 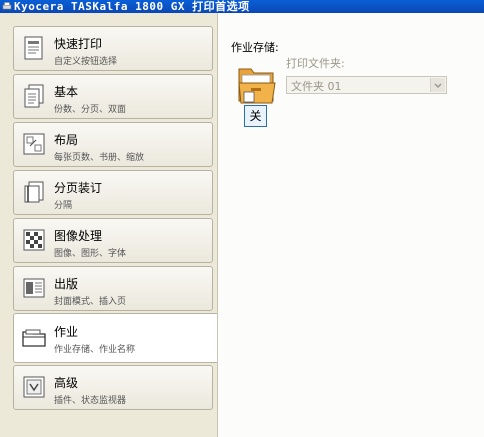 What do you see at coordinates (66, 383) in the screenshot?
I see `sidebar-item-label: 高级` at bounding box center [66, 383].